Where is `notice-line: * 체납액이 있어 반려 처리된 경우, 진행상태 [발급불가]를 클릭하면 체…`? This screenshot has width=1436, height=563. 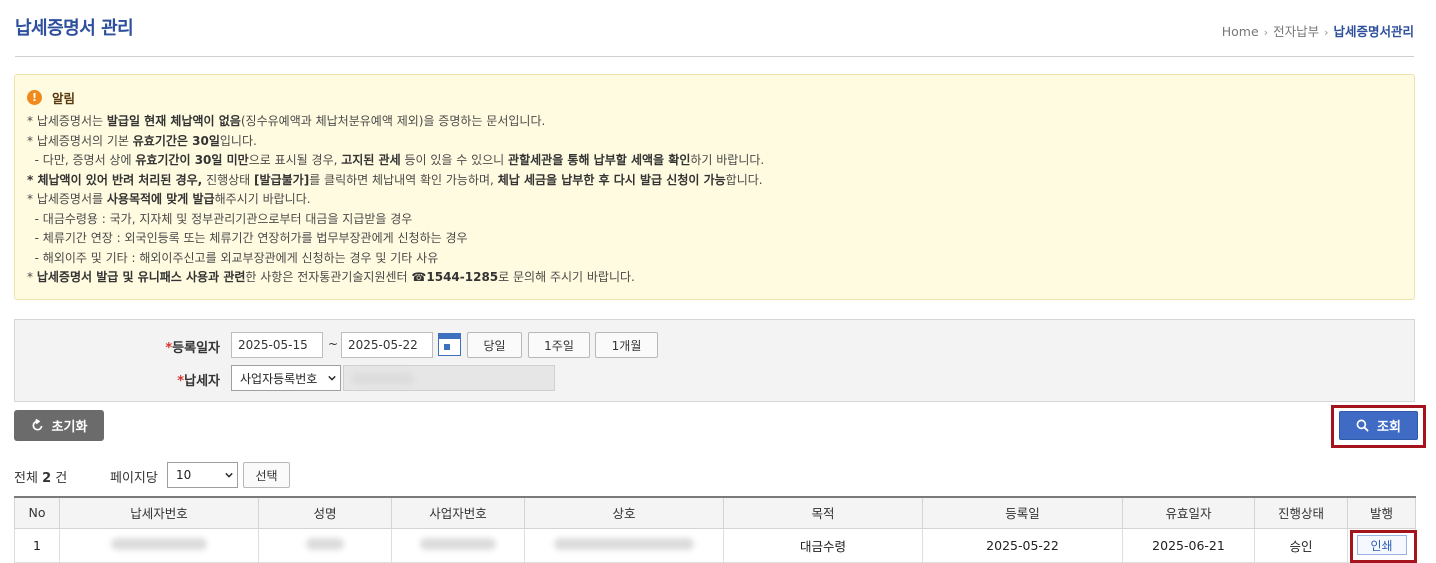
notice-line: * 체납액이 있어 반려 처리된 경우, 진행상태 [발급불가]를 클릭하면 체… is located at coordinates (395, 179).